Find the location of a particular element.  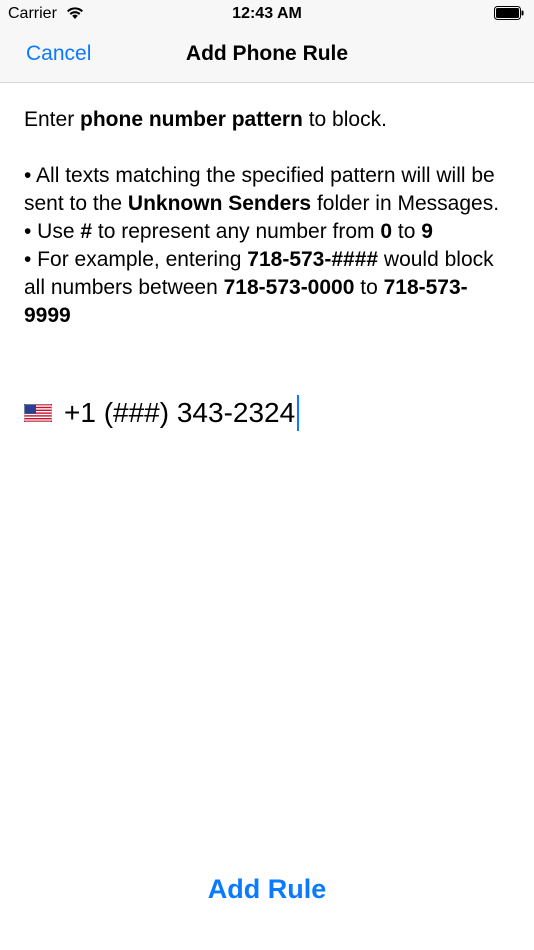

add-rule-button: Add Rule is located at coordinates (267, 889).